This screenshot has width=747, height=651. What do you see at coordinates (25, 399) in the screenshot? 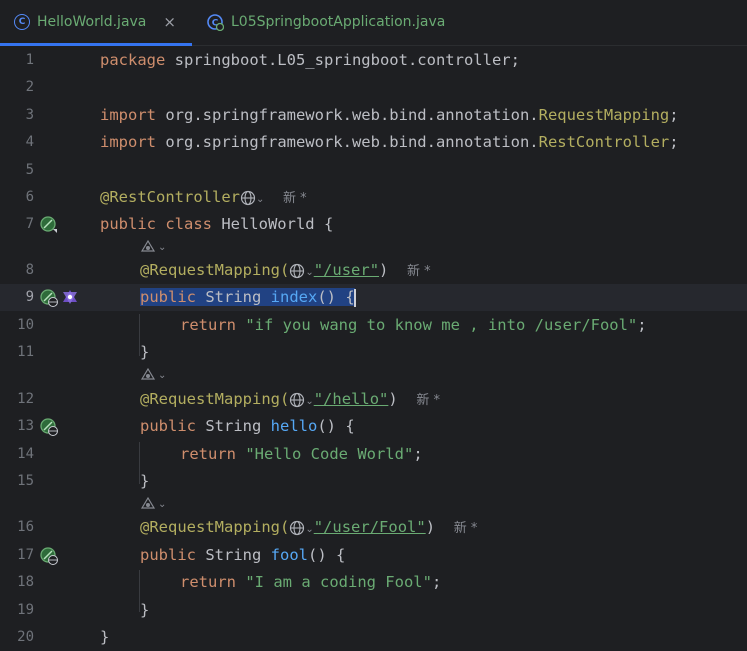
I see `line-number: 12` at bounding box center [25, 399].